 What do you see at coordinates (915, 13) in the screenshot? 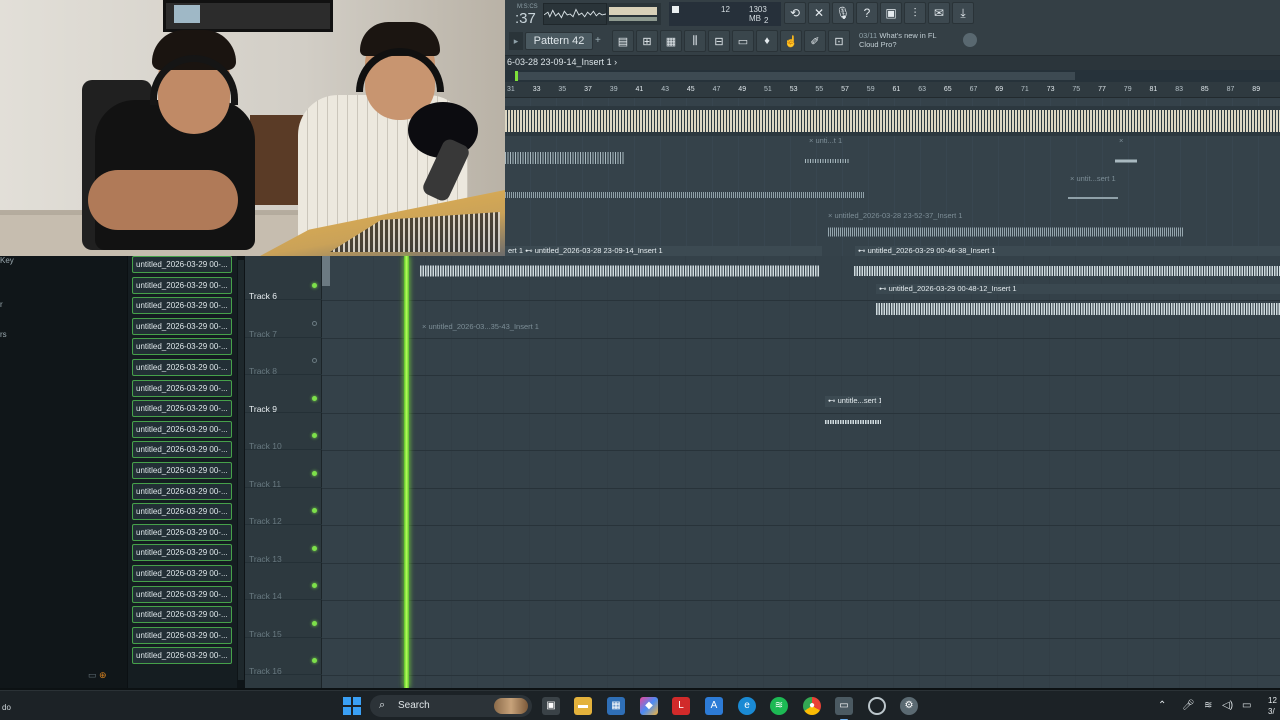
I see `mixer-icon: ⫶` at bounding box center [915, 13].